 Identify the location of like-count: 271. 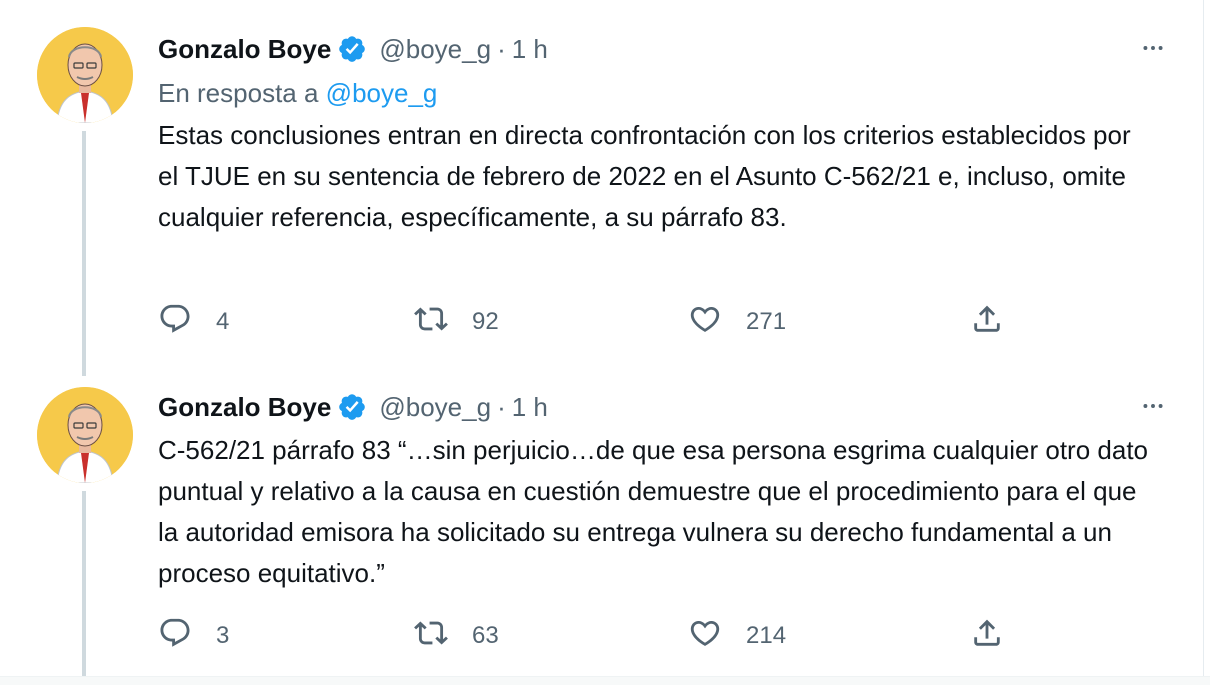
(766, 321).